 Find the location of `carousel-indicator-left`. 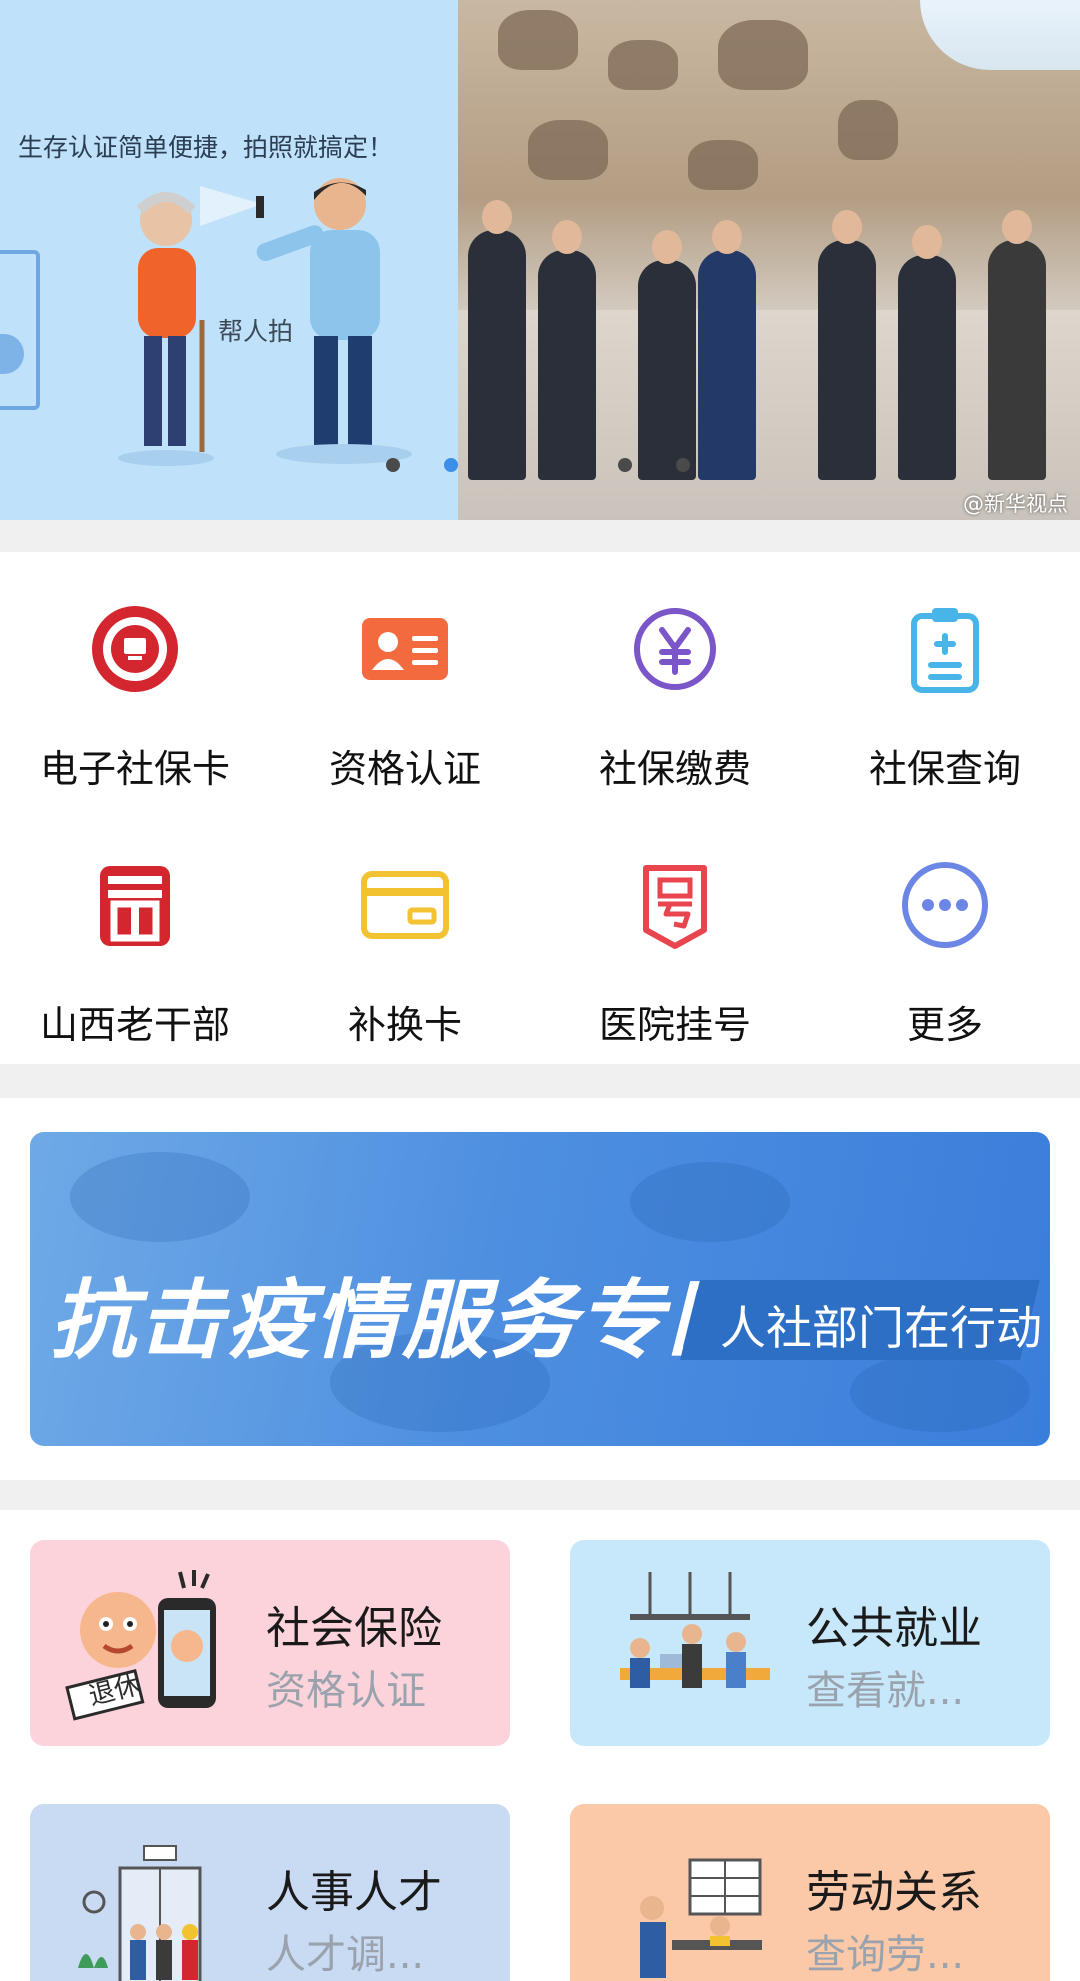

carousel-indicator-left is located at coordinates (422, 465).